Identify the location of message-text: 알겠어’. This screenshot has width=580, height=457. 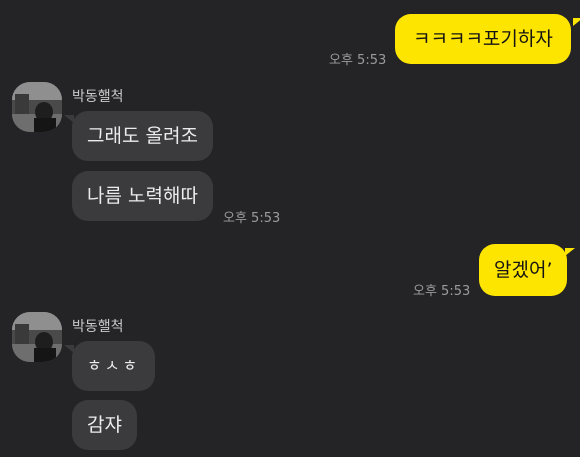
(523, 269).